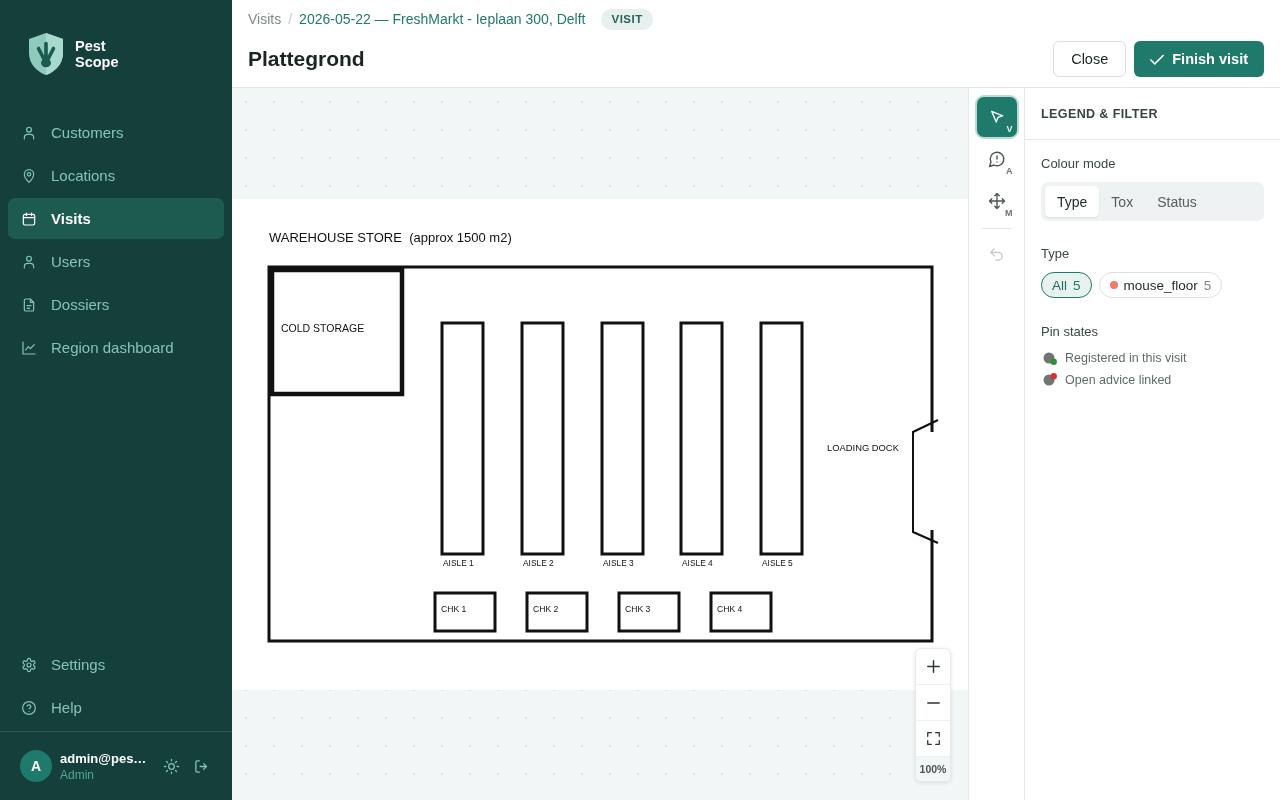 Image resolution: width=1280 pixels, height=800 pixels. Describe the element at coordinates (538, 563) in the screenshot. I see `aisle-label: AISLE 2` at that location.